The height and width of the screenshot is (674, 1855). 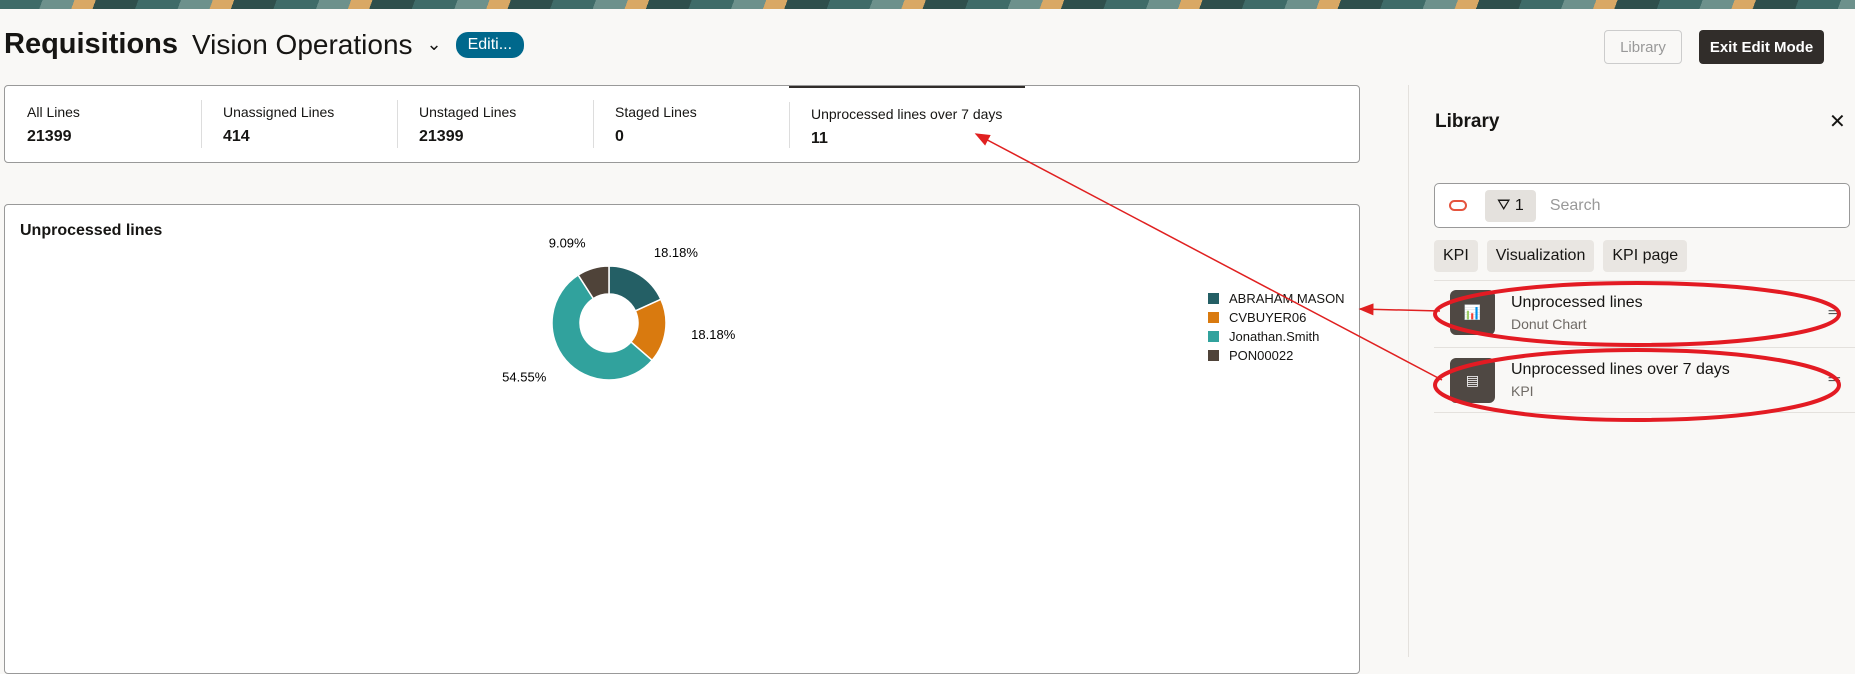 I want to click on kpi-value: 0, so click(x=619, y=136).